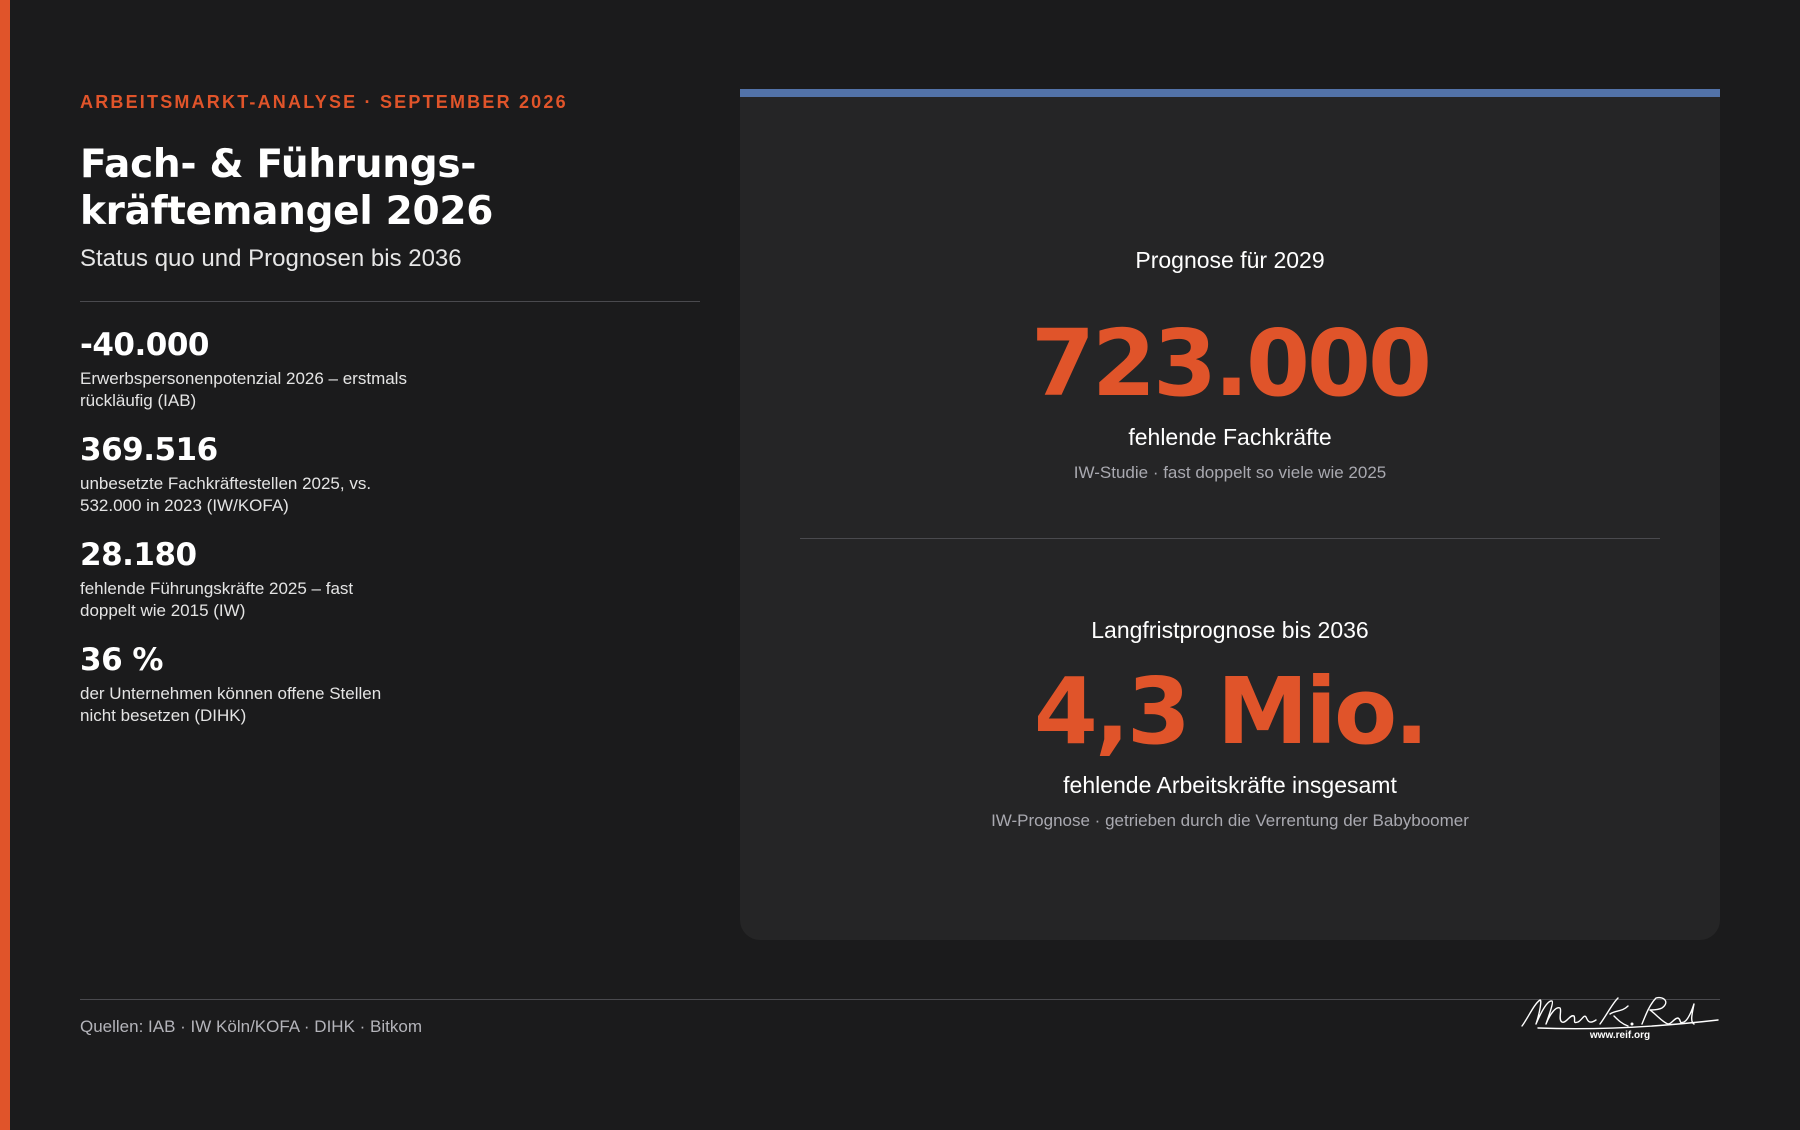  What do you see at coordinates (163, 610) in the screenshot?
I see `stat-description-line: doppelt wie 2015 (IW)` at bounding box center [163, 610].